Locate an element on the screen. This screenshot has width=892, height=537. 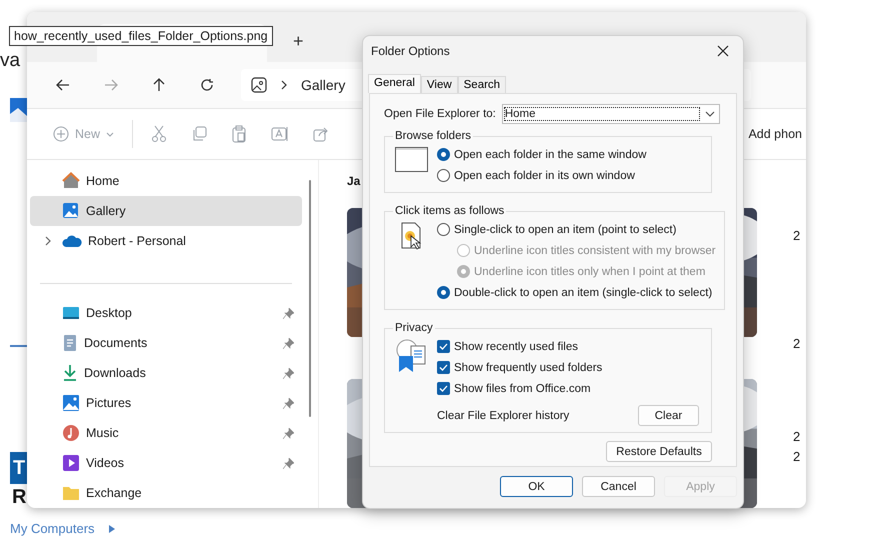
sidebar-label: Robert - Personal is located at coordinates (137, 241).